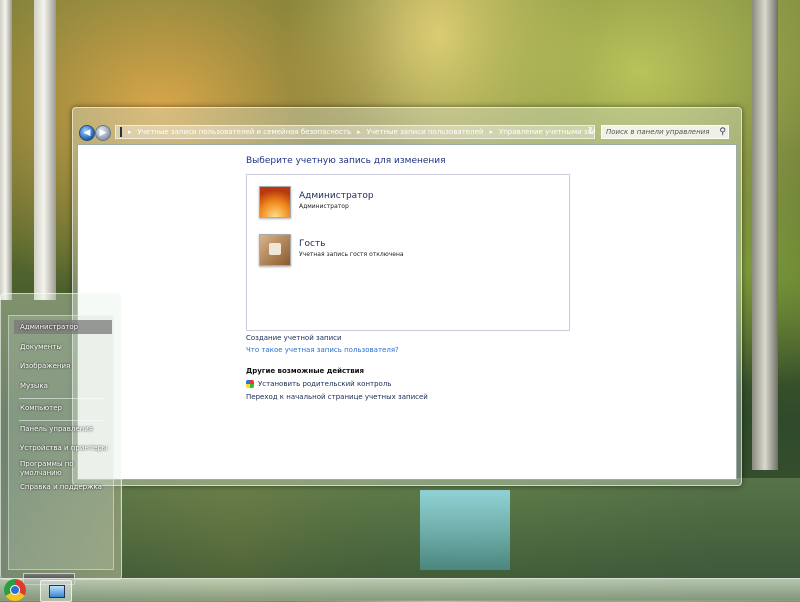 Image resolution: width=800 pixels, height=602 pixels. Describe the element at coordinates (63, 429) in the screenshot. I see `start-item-control-panel: Панель управления` at that location.